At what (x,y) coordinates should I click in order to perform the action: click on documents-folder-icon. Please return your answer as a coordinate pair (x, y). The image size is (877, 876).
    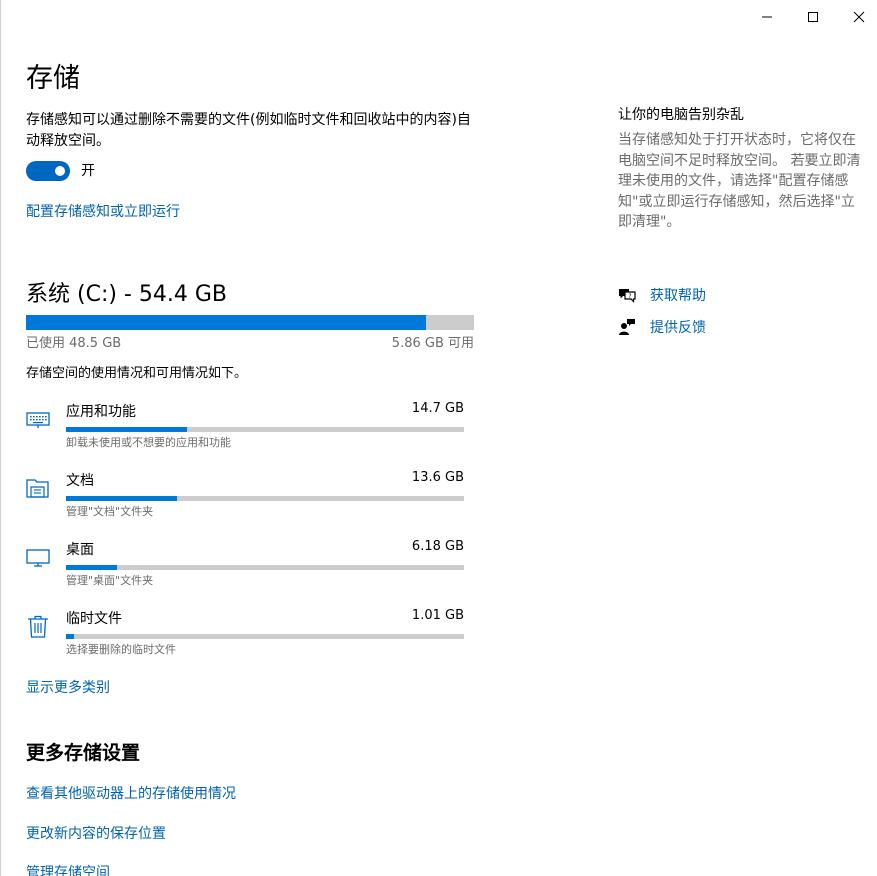
    Looking at the image, I should click on (37, 488).